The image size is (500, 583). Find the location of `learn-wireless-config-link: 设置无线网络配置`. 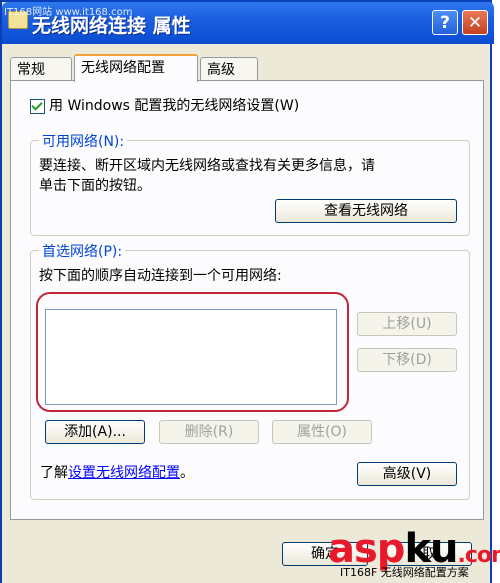

learn-wireless-config-link: 设置无线网络配置 is located at coordinates (124, 473).